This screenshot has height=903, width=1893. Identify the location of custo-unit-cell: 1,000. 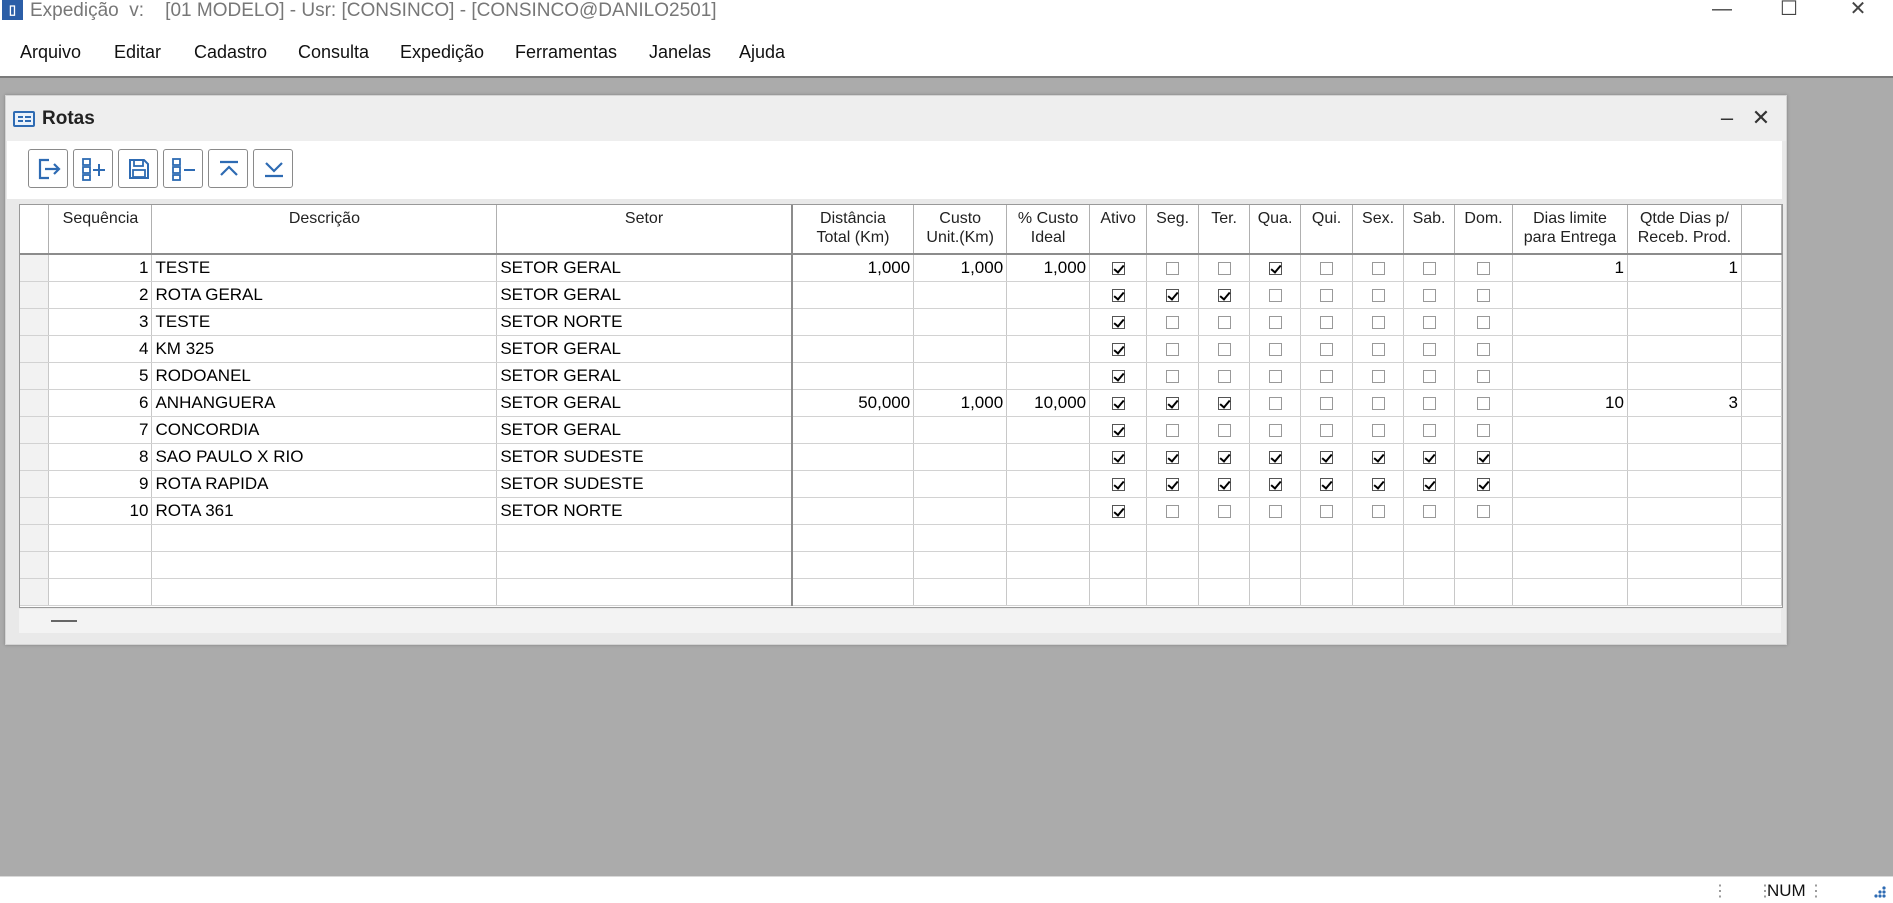
(960, 403).